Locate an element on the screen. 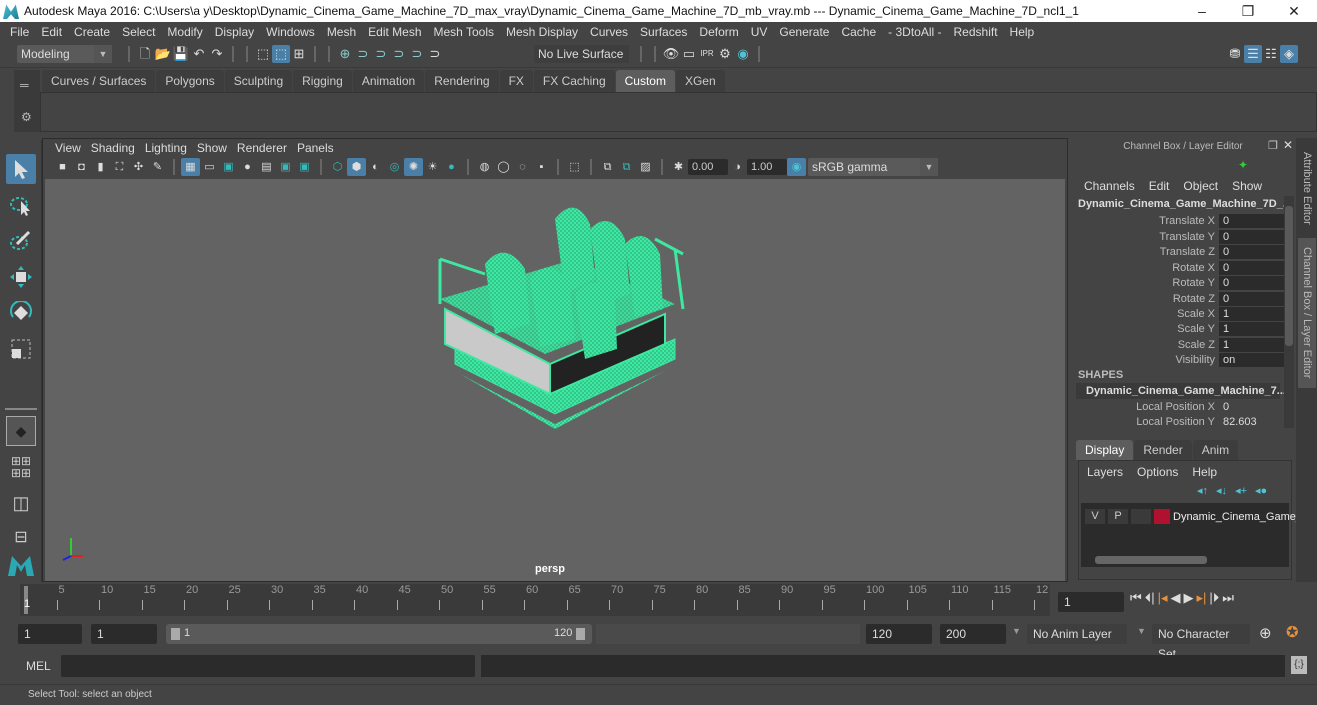 Image resolution: width=1317 pixels, height=705 pixels. channel-rotate-z: Rotate Z0 is located at coordinates (1180, 298).